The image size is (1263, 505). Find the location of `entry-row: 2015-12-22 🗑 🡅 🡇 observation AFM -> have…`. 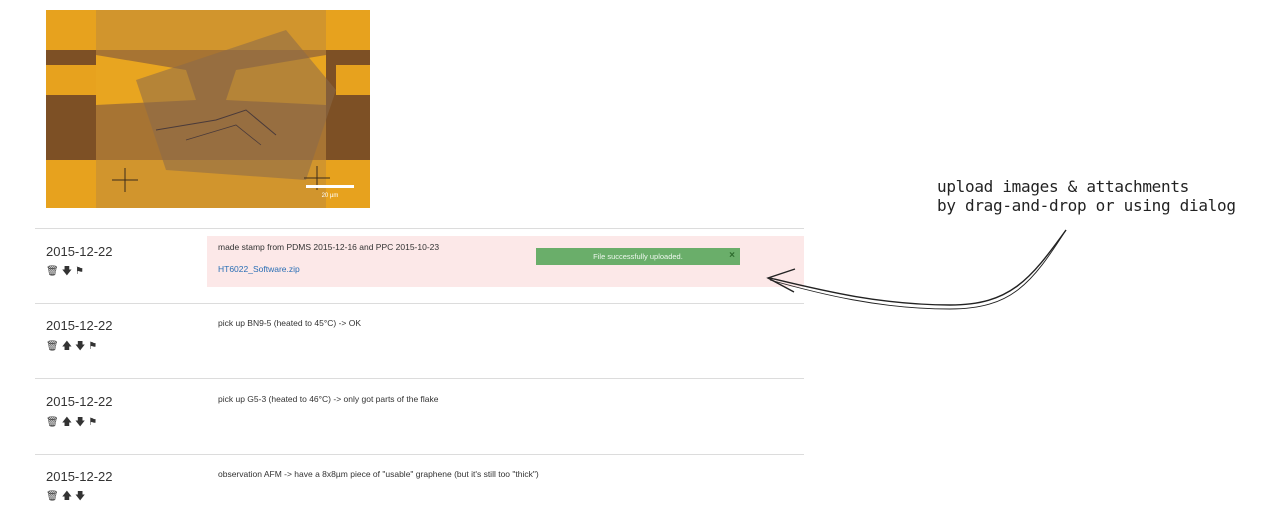

entry-row: 2015-12-22 🗑 🡅 🡇 observation AFM -> have… is located at coordinates (419, 479).